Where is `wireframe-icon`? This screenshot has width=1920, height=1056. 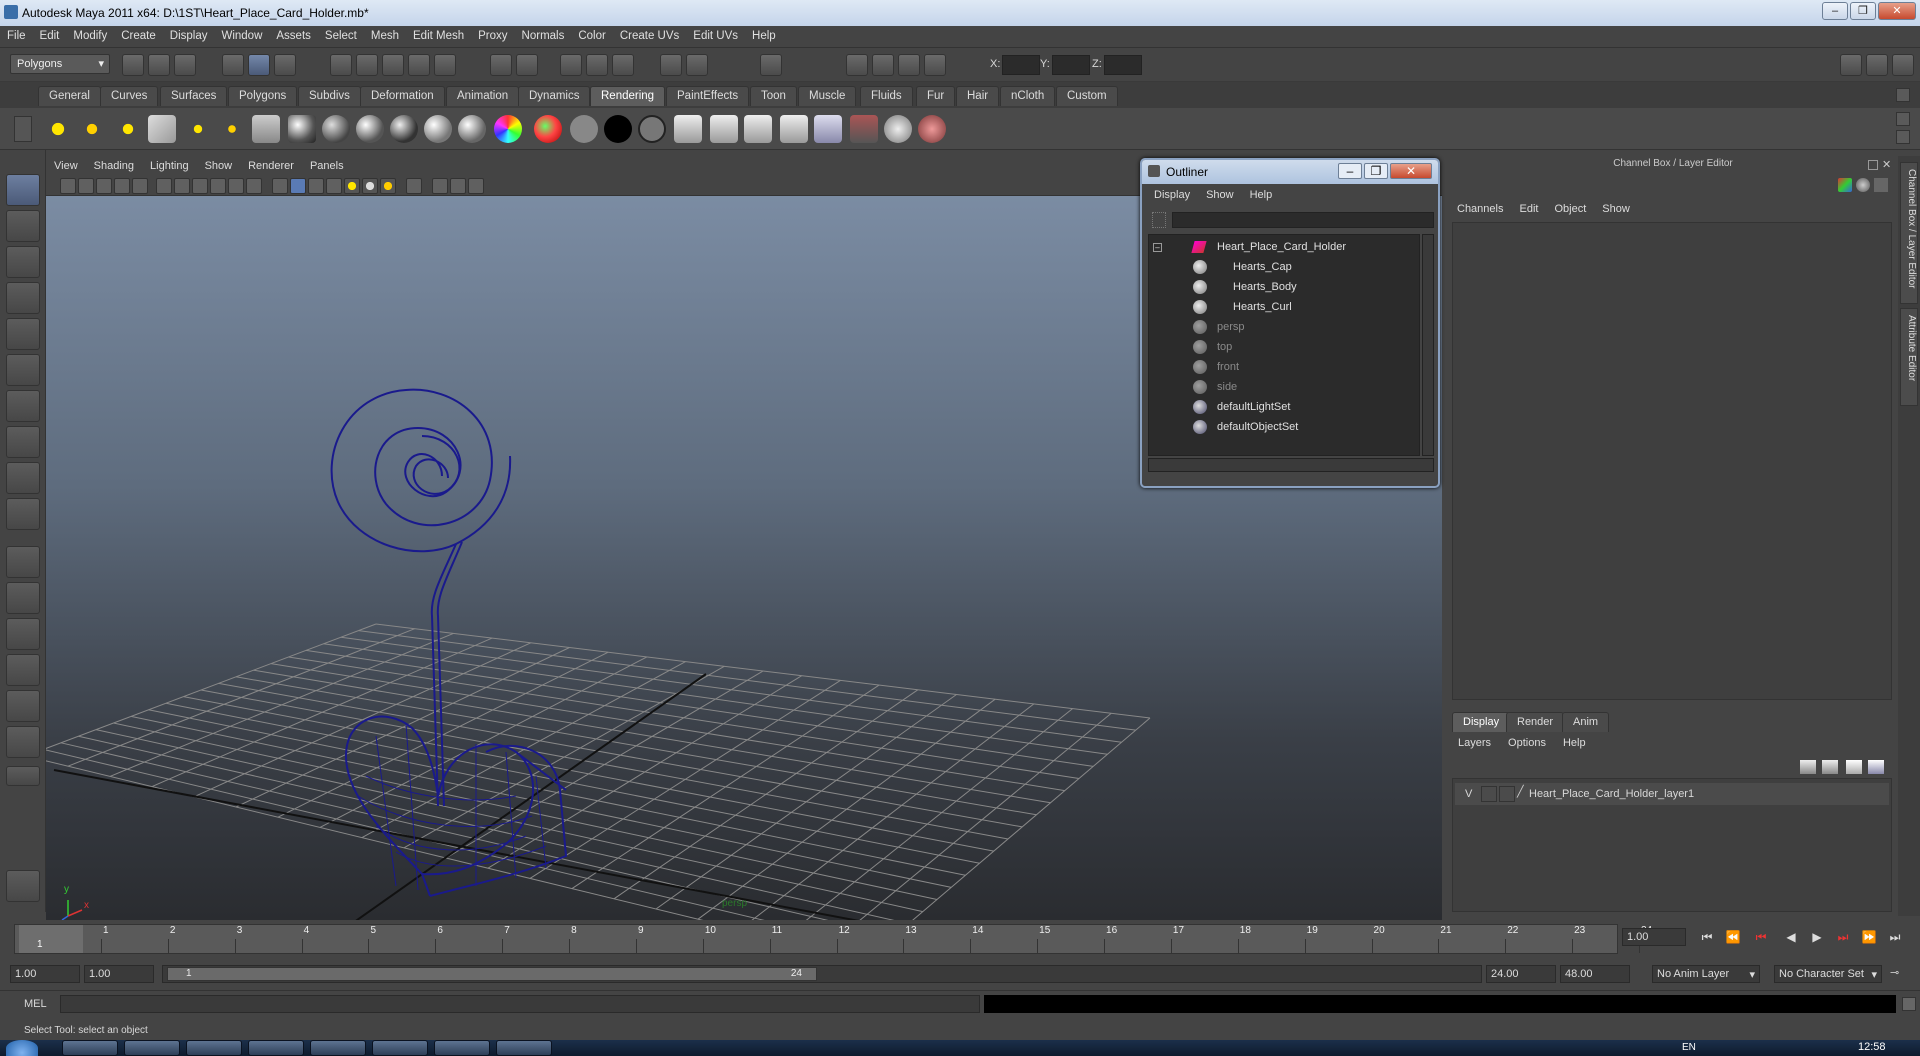
wireframe-icon is located at coordinates (280, 186).